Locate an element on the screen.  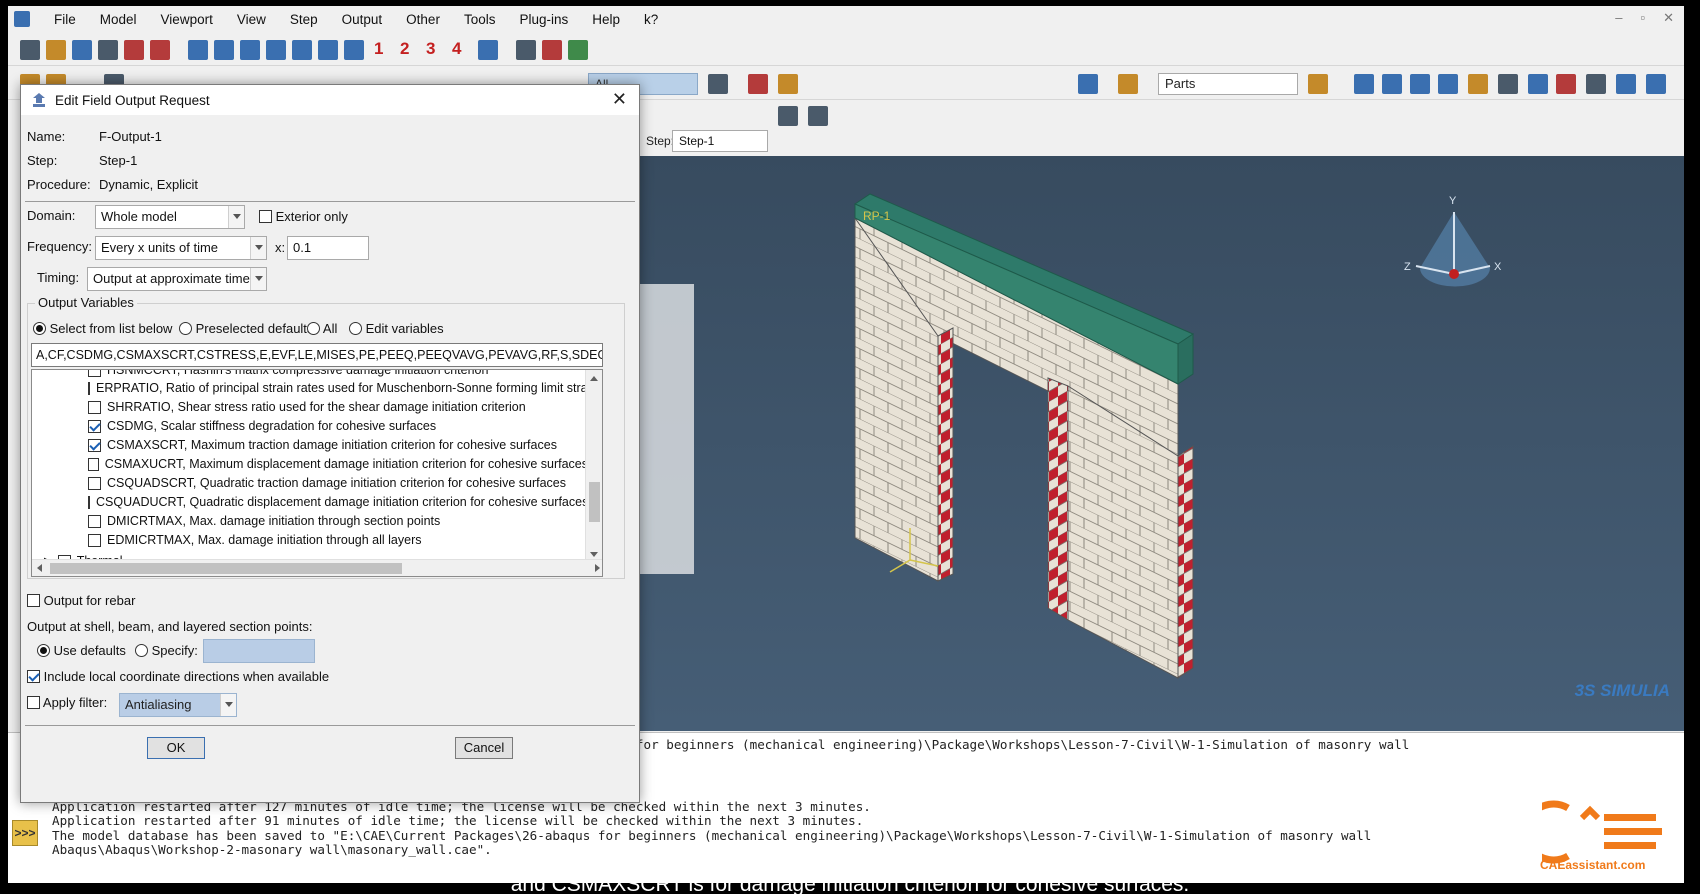
box-select-icon is located at coordinates (758, 84).